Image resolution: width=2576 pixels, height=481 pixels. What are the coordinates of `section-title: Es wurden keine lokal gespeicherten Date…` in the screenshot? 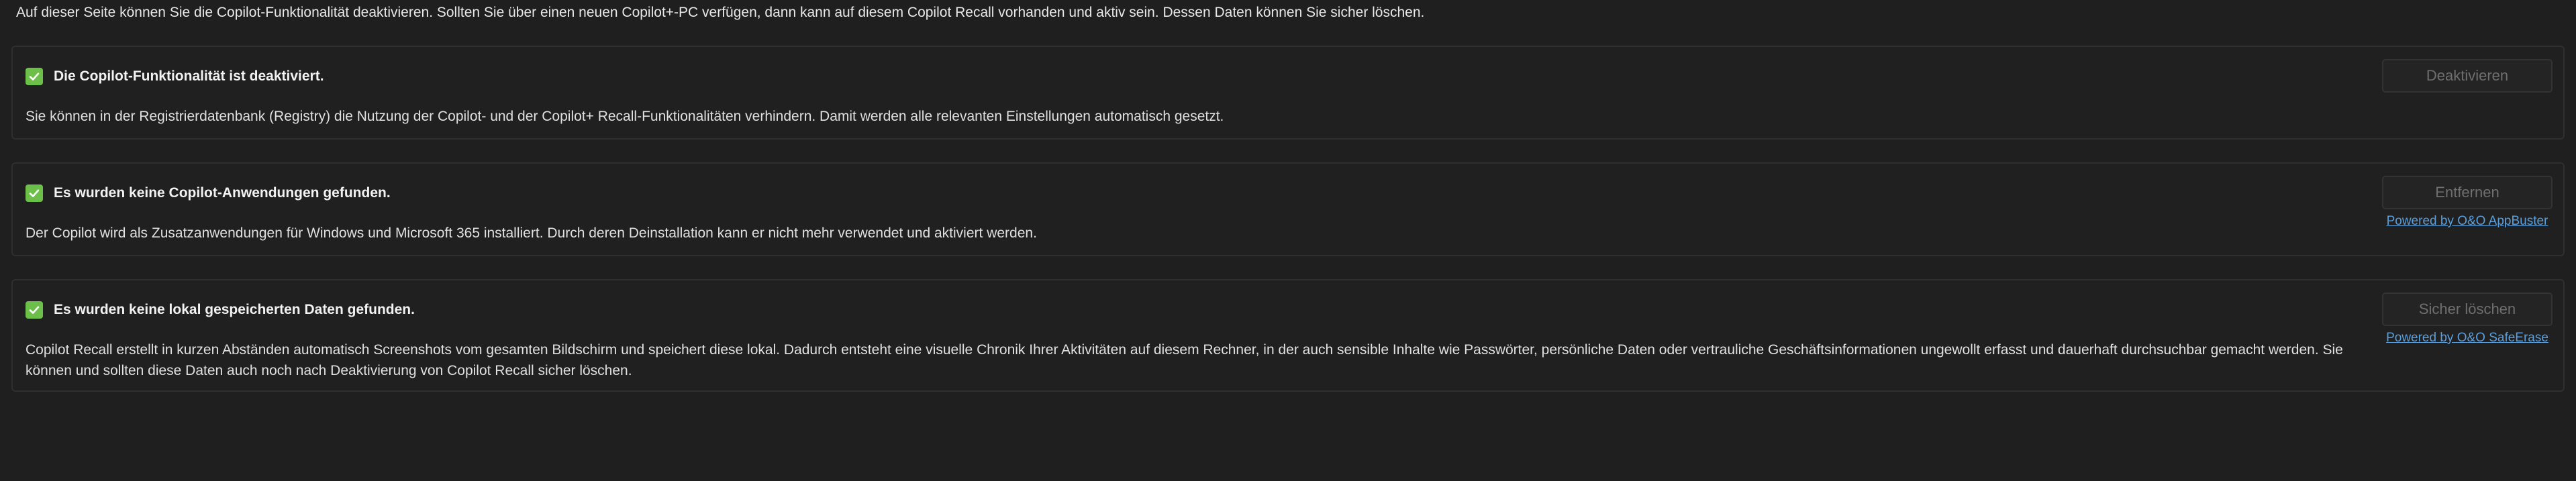 It's located at (234, 309).